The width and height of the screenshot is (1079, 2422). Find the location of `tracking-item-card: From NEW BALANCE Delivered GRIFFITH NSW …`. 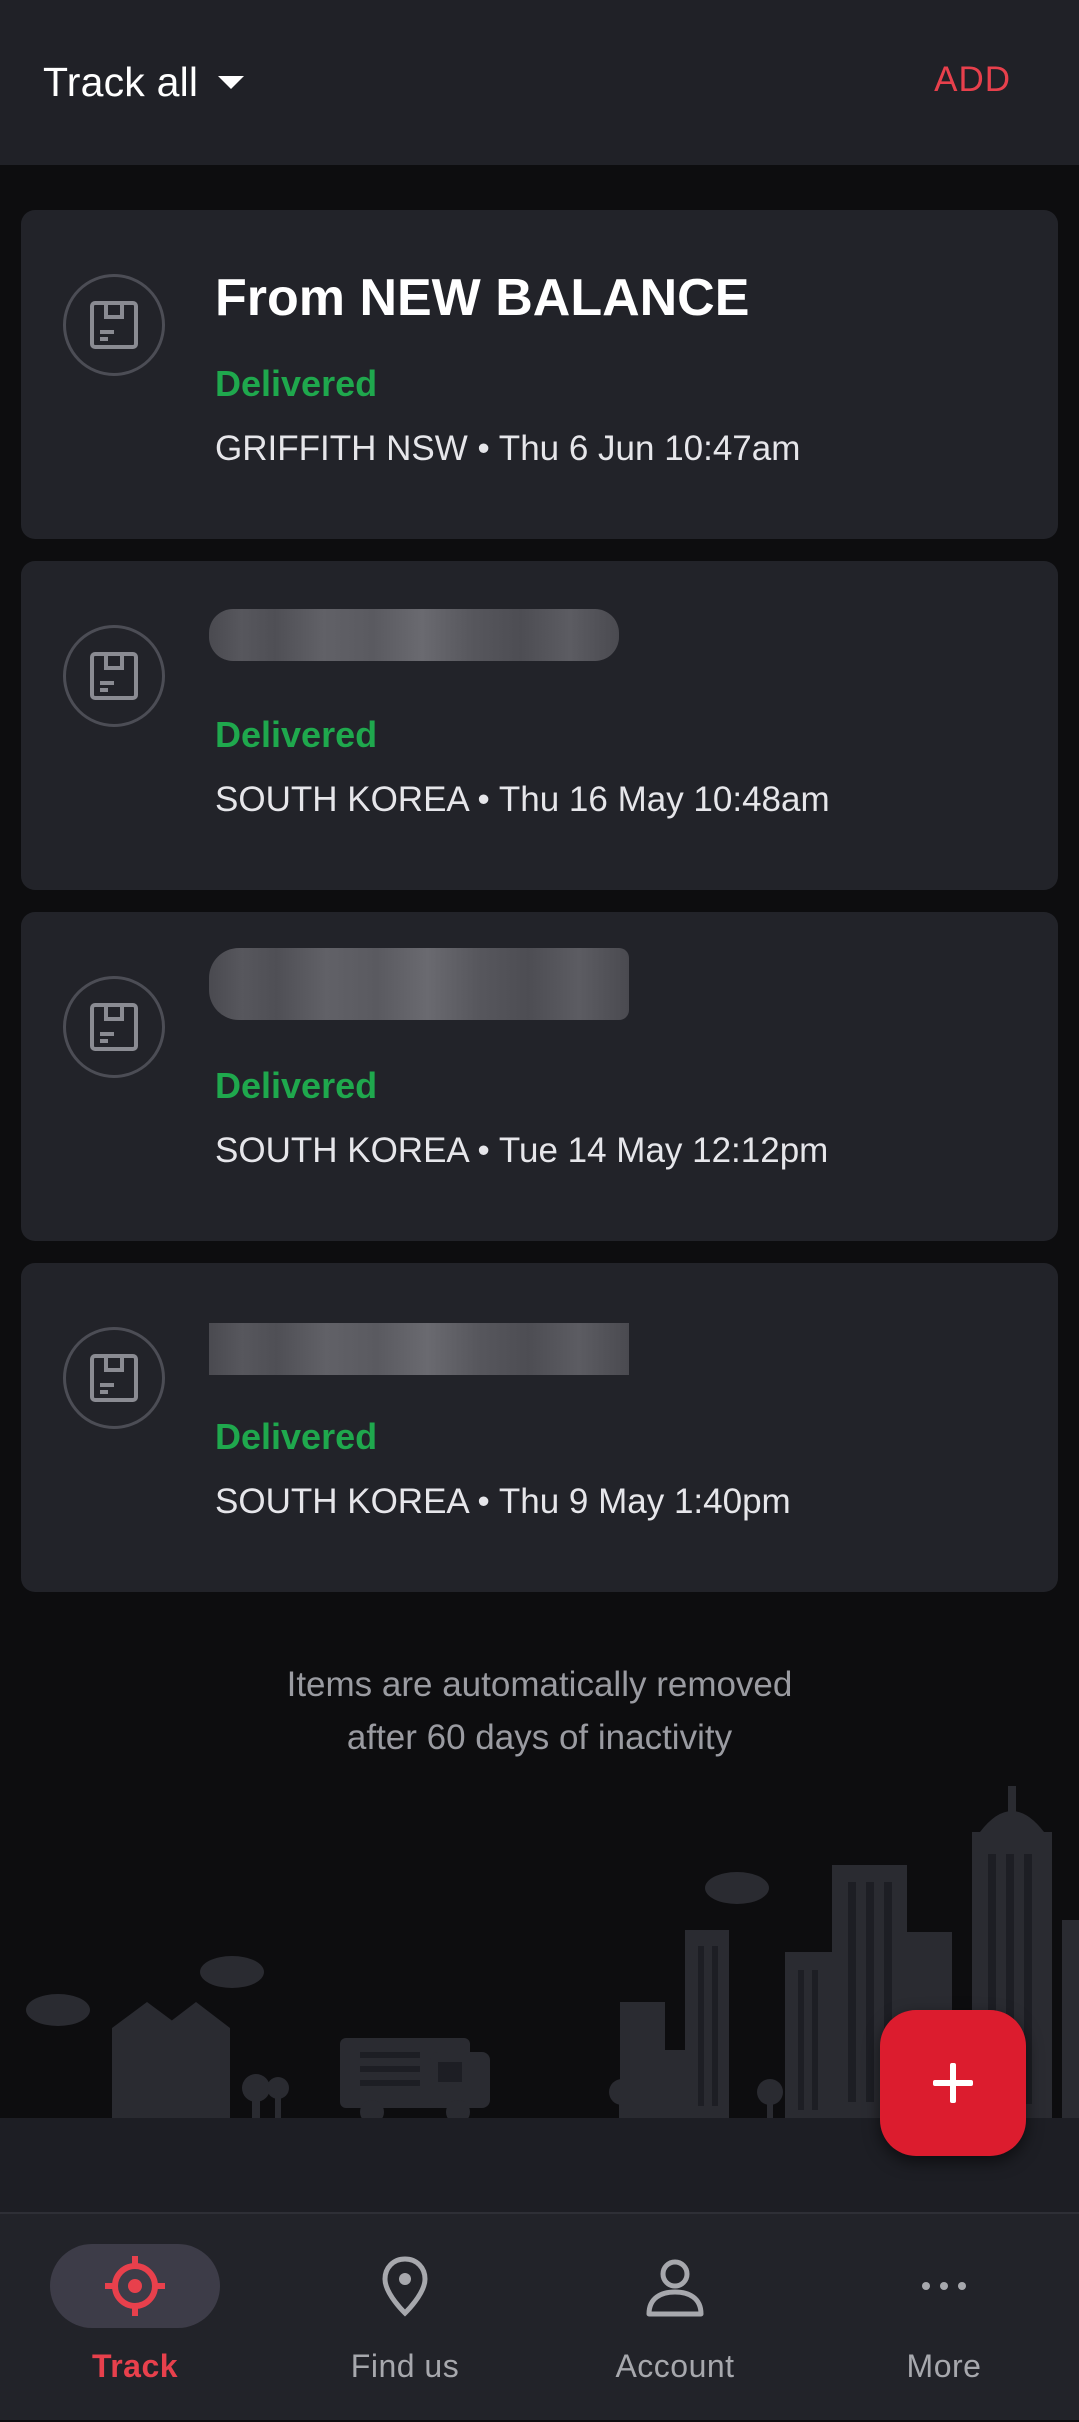

tracking-item-card: From NEW BALANCE Delivered GRIFFITH NSW … is located at coordinates (539, 374).